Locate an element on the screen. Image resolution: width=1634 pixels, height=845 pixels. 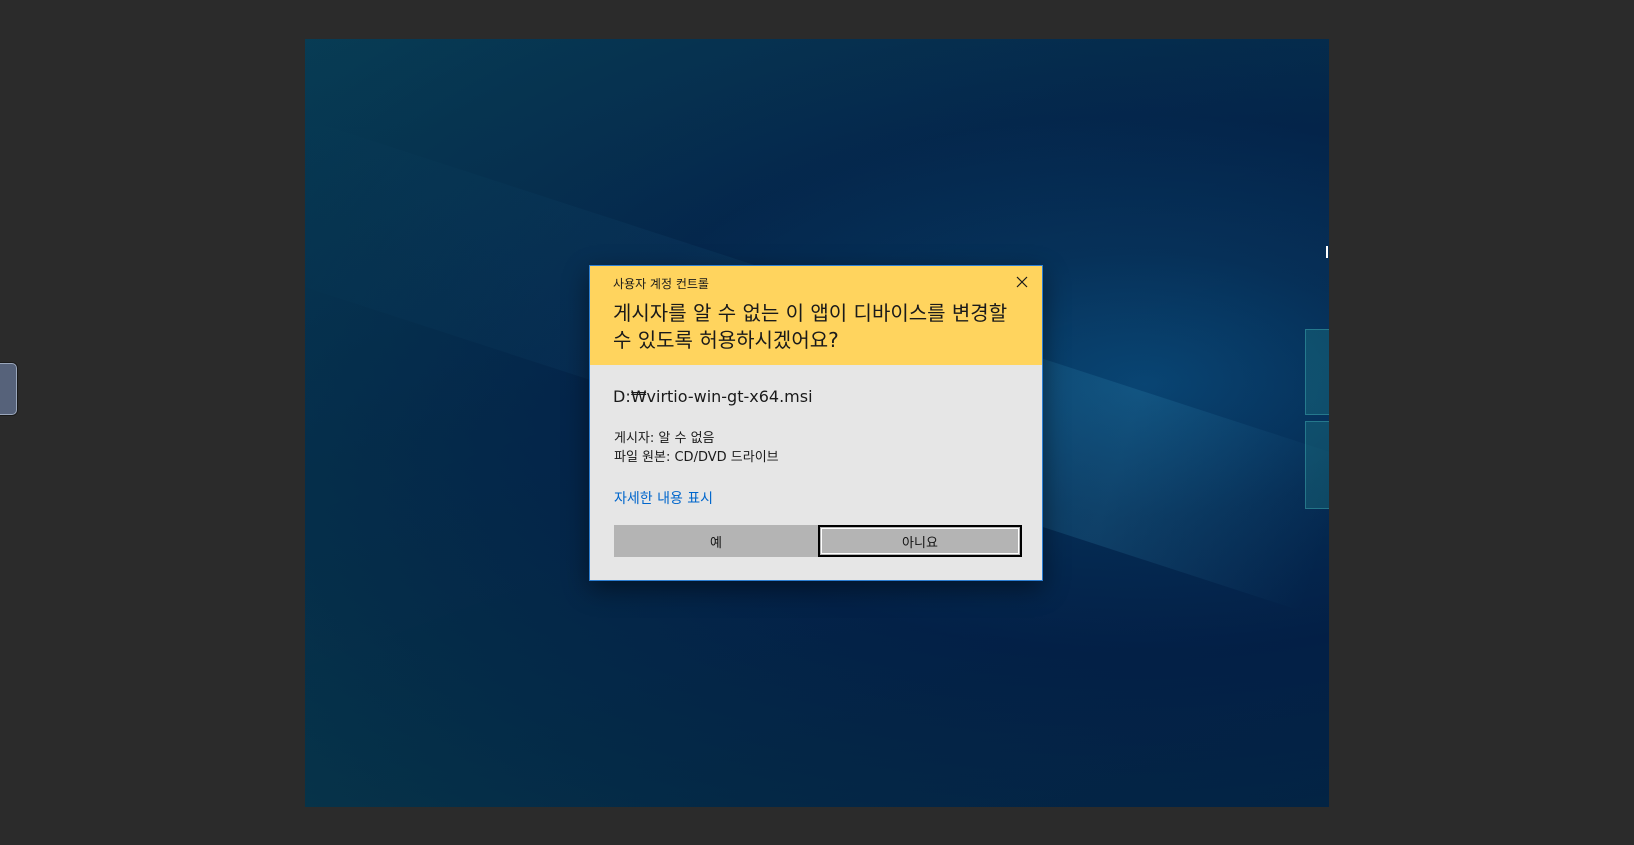
uac-caption: 사용자 계정 컨트롤 is located at coordinates (661, 284).